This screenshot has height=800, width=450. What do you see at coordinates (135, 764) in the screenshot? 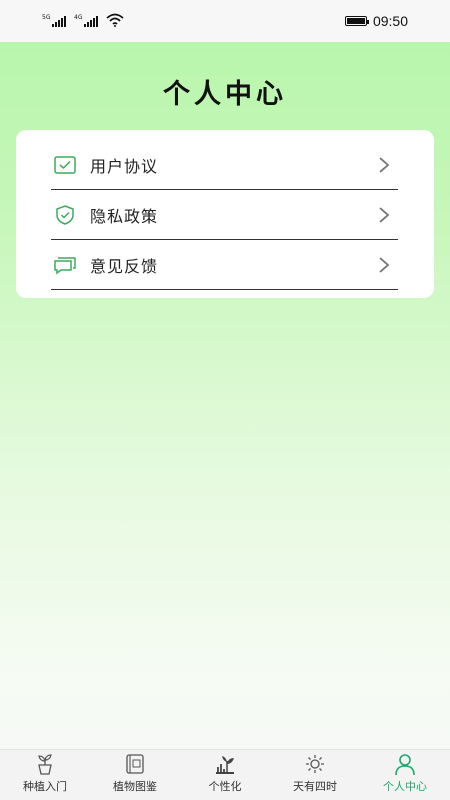
I see `book-icon` at bounding box center [135, 764].